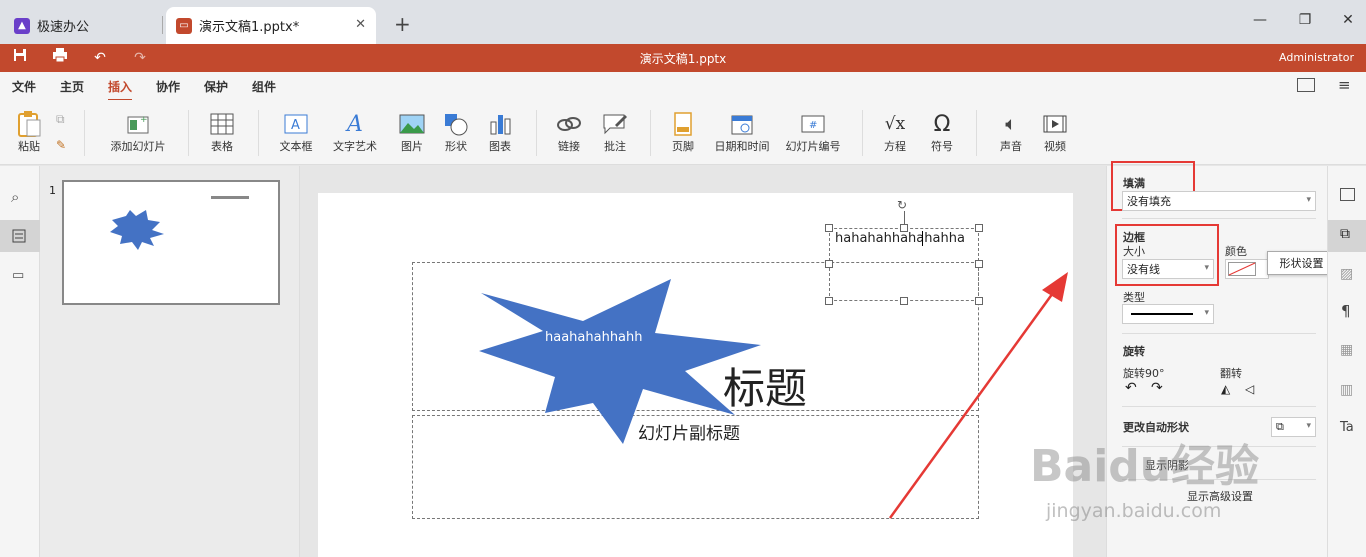  Describe the element at coordinates (271, 25) in the screenshot. I see `tab-presentation: ▭ 演示文稿1.pptx* ✕` at that location.